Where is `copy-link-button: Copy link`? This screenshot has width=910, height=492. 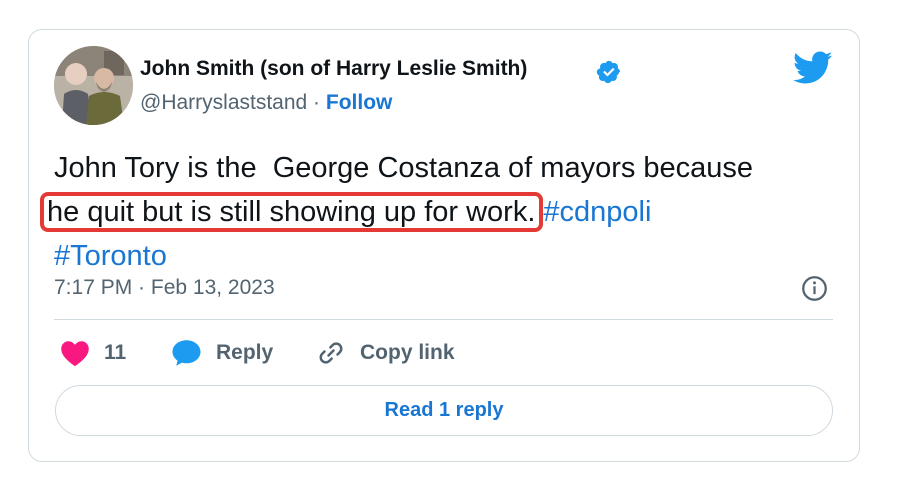 copy-link-button: Copy link is located at coordinates (385, 353).